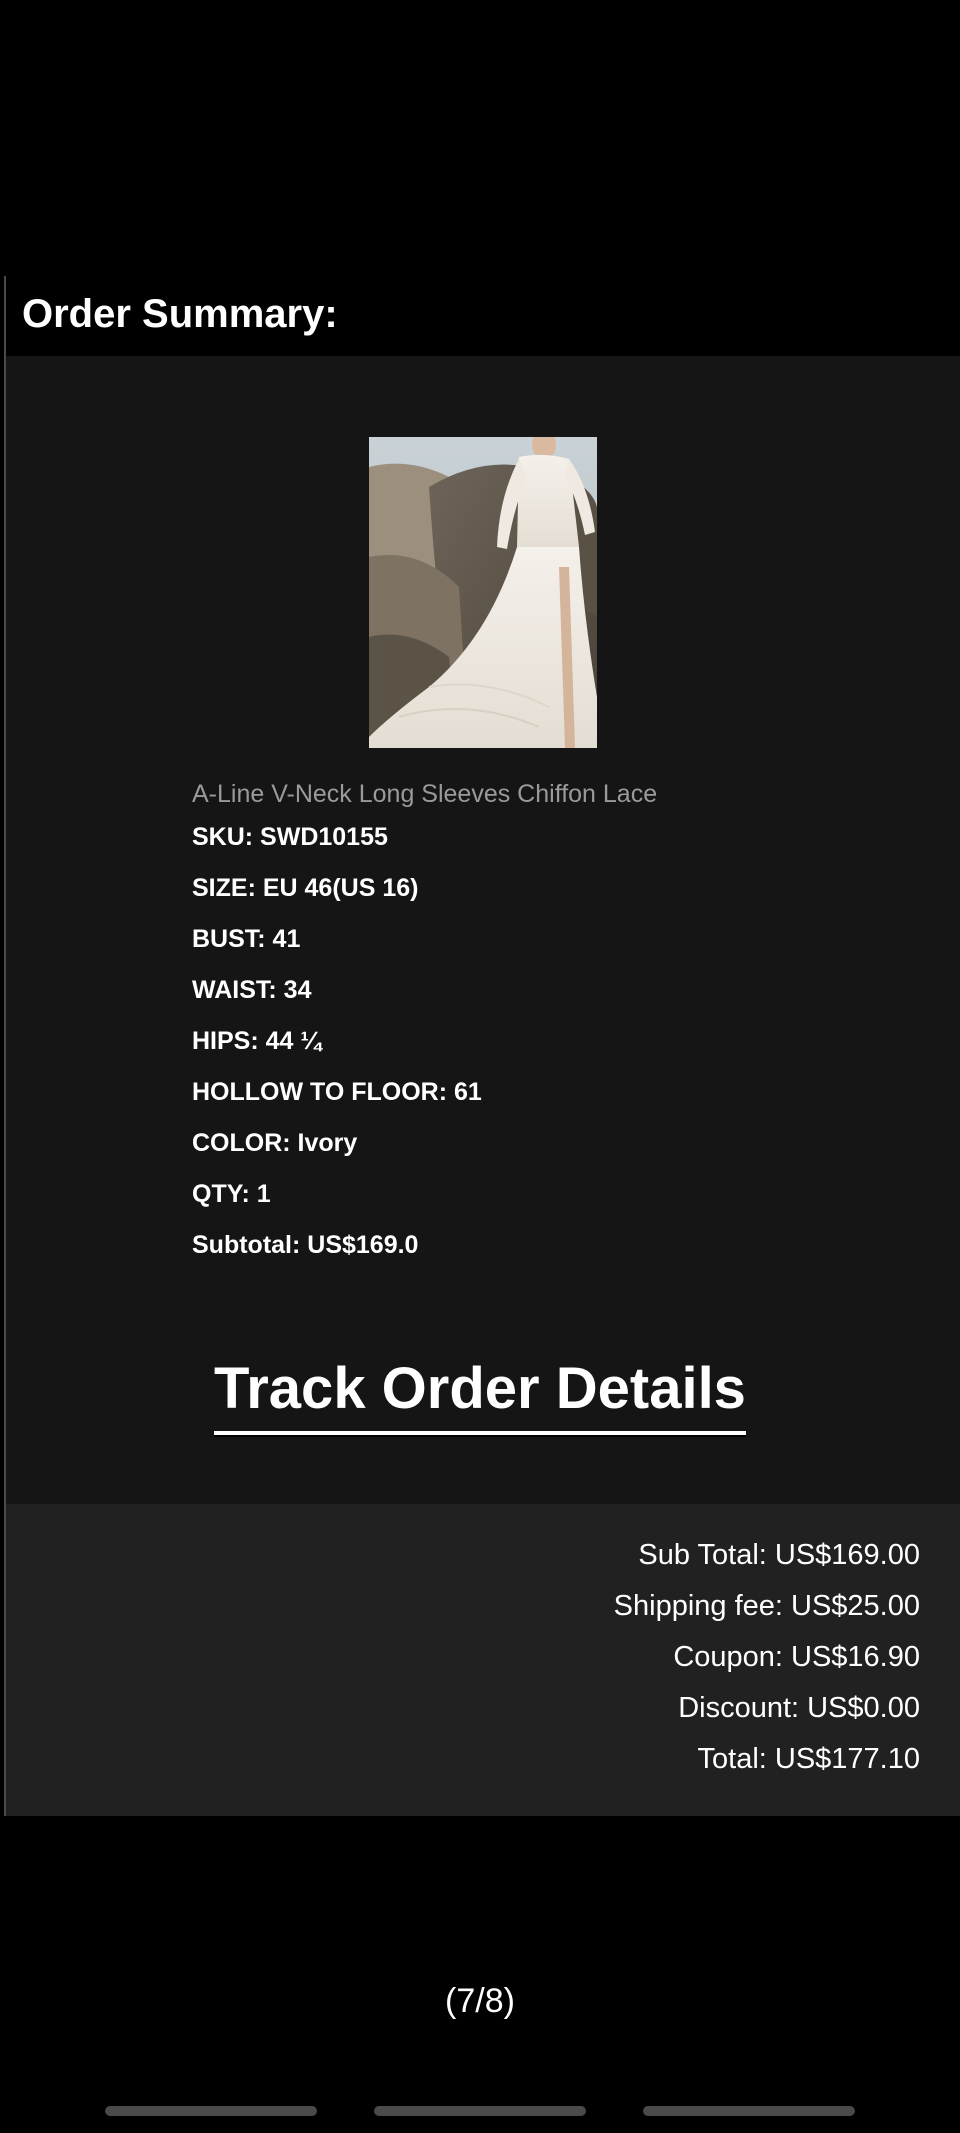  What do you see at coordinates (180, 314) in the screenshot?
I see `order-summary-title: Order Summary:` at bounding box center [180, 314].